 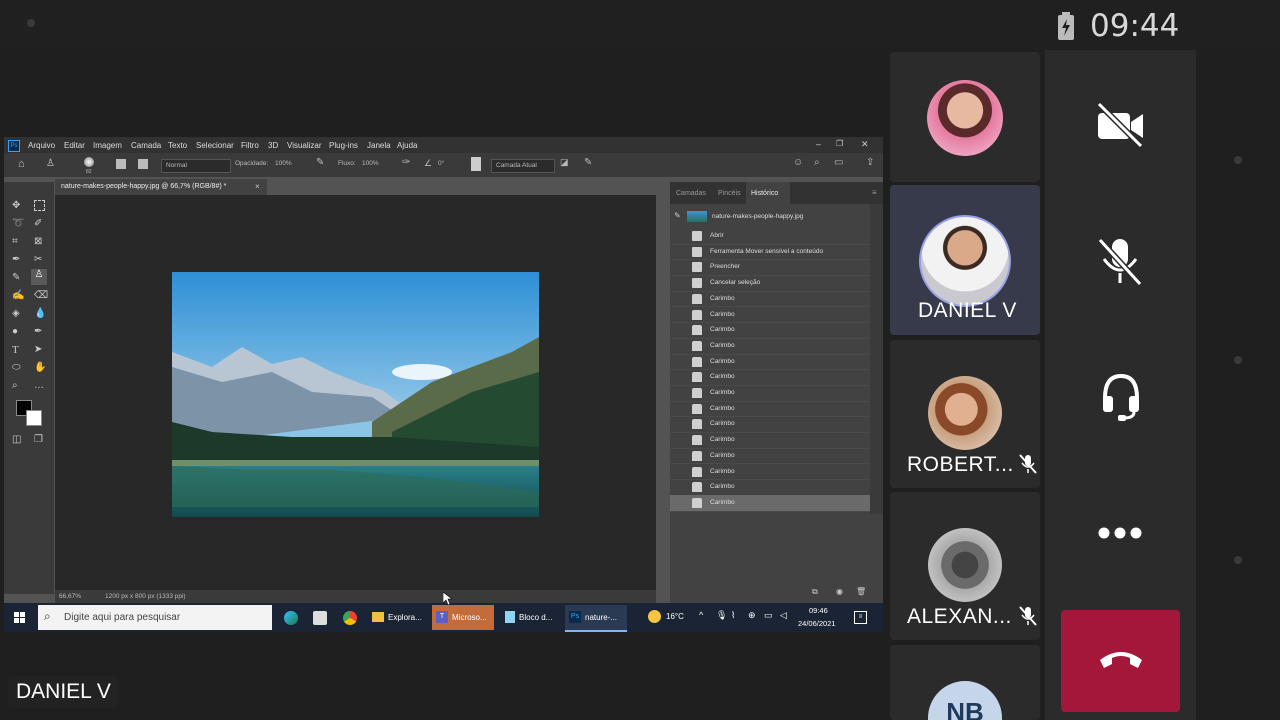 What do you see at coordinates (654, 616) in the screenshot?
I see `weather-icon` at bounding box center [654, 616].